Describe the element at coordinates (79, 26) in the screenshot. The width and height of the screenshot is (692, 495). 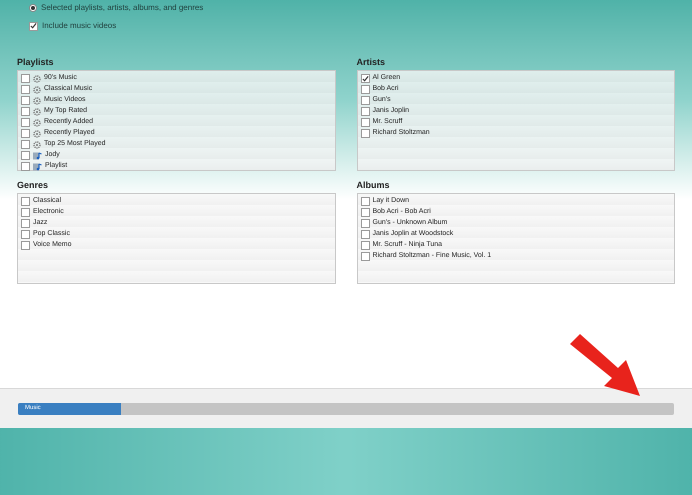
I see `option-label: Include music videos` at that location.